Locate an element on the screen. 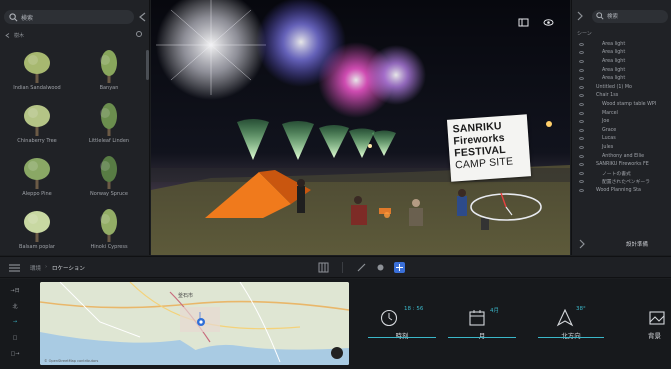 The height and width of the screenshot is (369, 671). outliner-bottom-bar: 設計準備 is located at coordinates (621, 244).